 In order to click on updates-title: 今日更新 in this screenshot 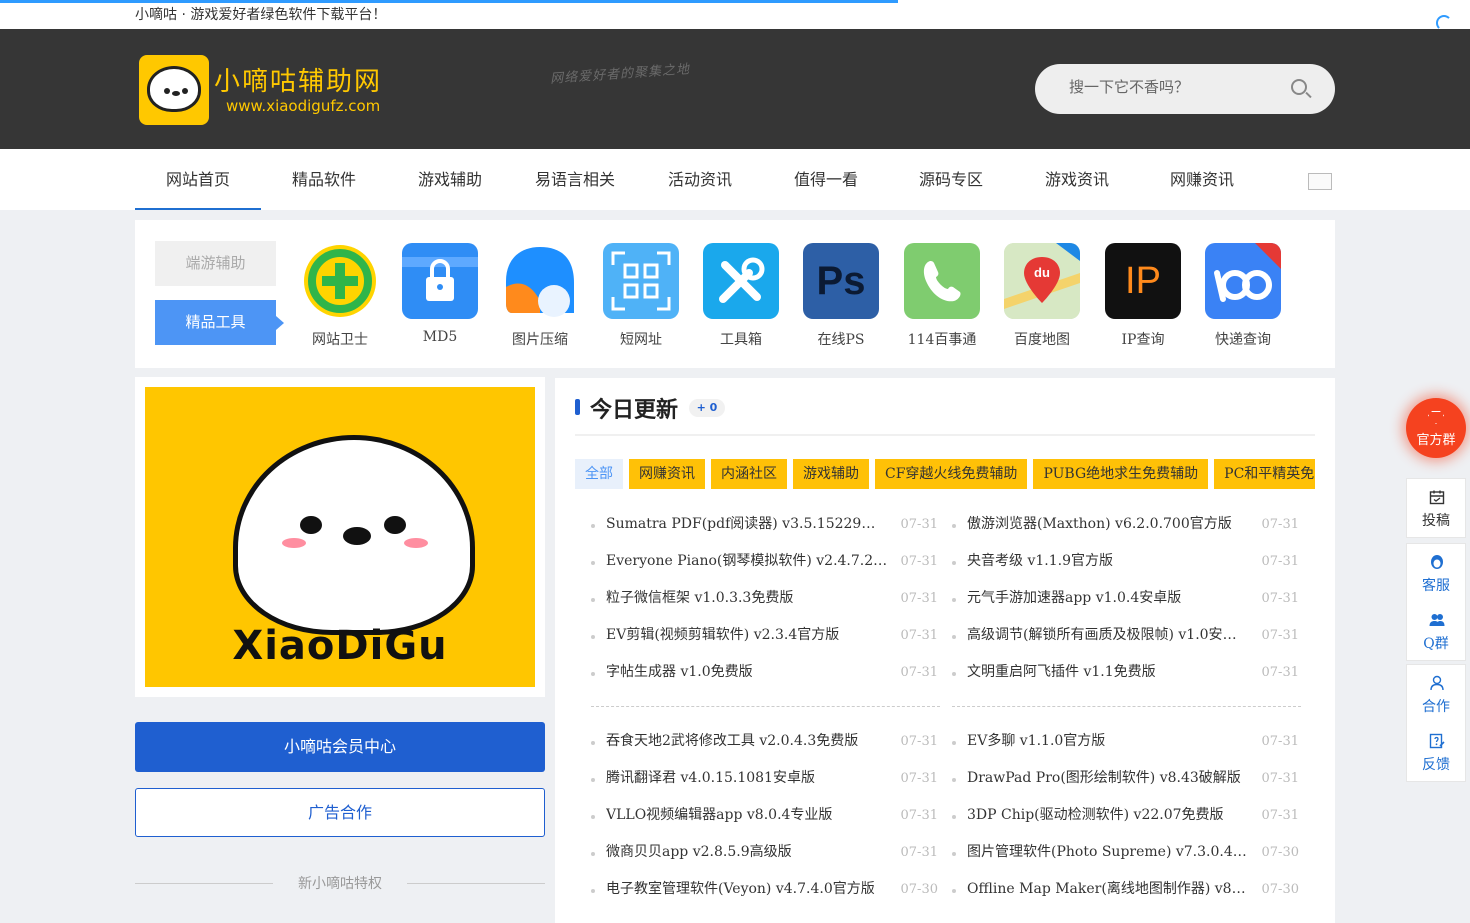, I will do `click(634, 410)`.